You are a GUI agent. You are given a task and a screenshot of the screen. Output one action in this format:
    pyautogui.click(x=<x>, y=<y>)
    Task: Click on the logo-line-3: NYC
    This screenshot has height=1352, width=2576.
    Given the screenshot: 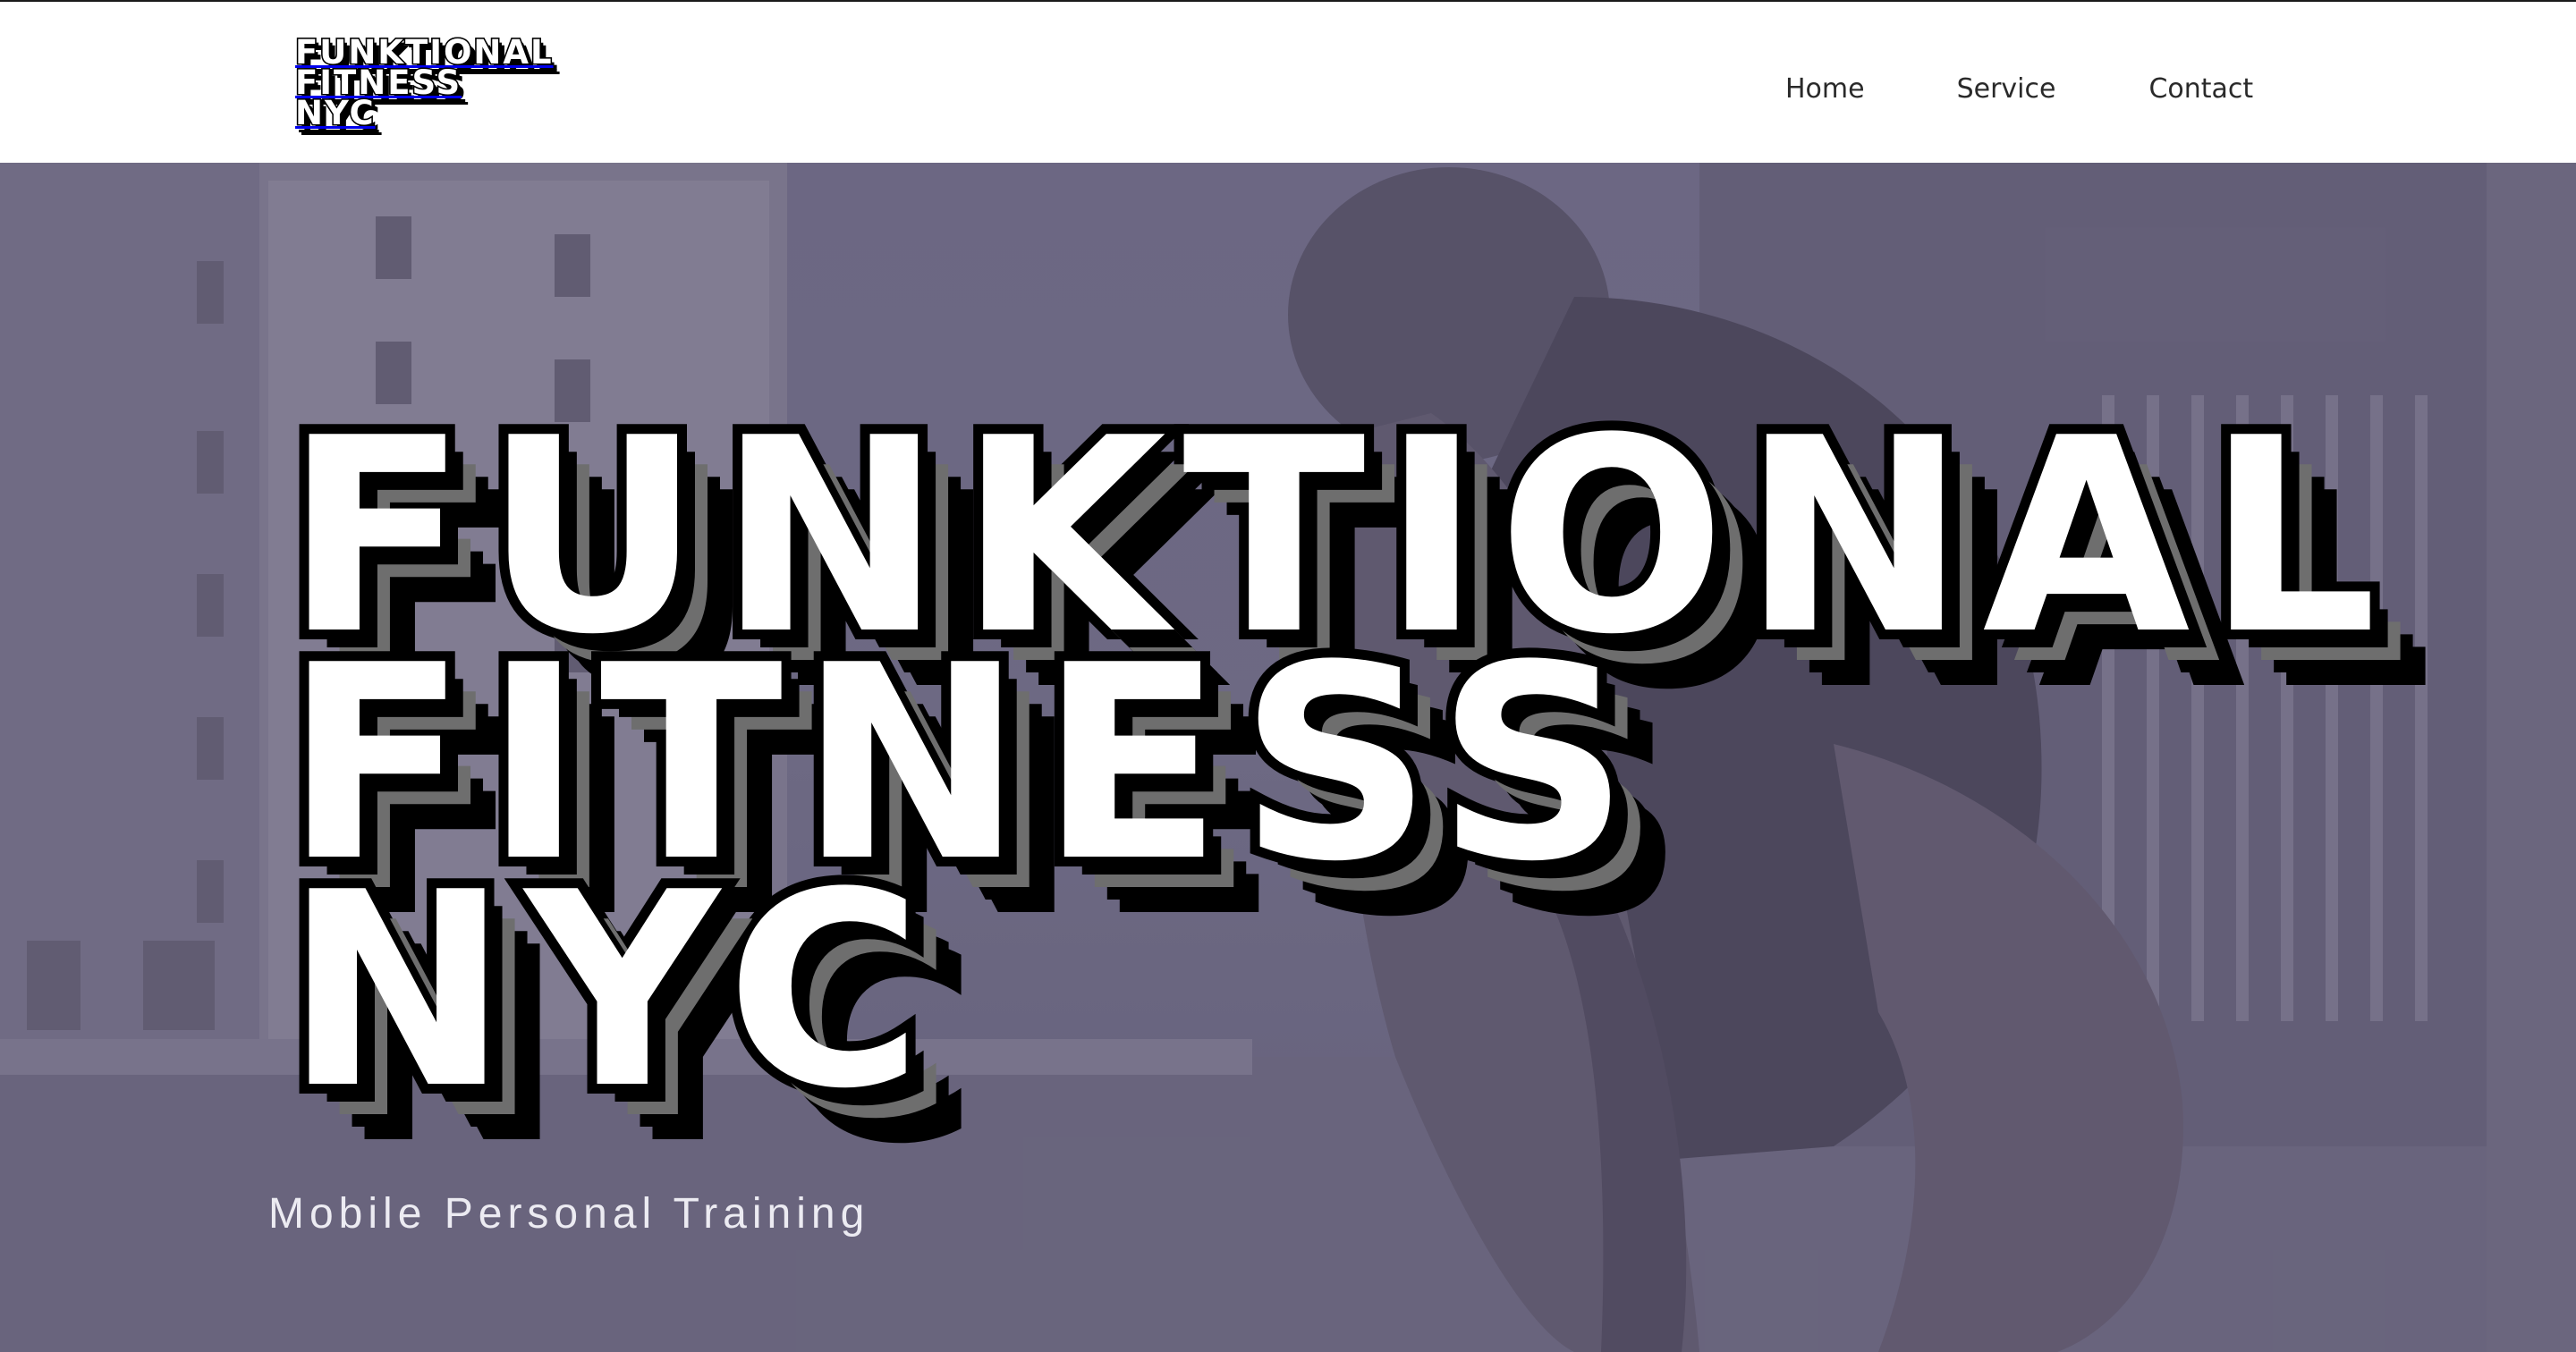 What is the action you would take?
    pyautogui.click(x=335, y=113)
    